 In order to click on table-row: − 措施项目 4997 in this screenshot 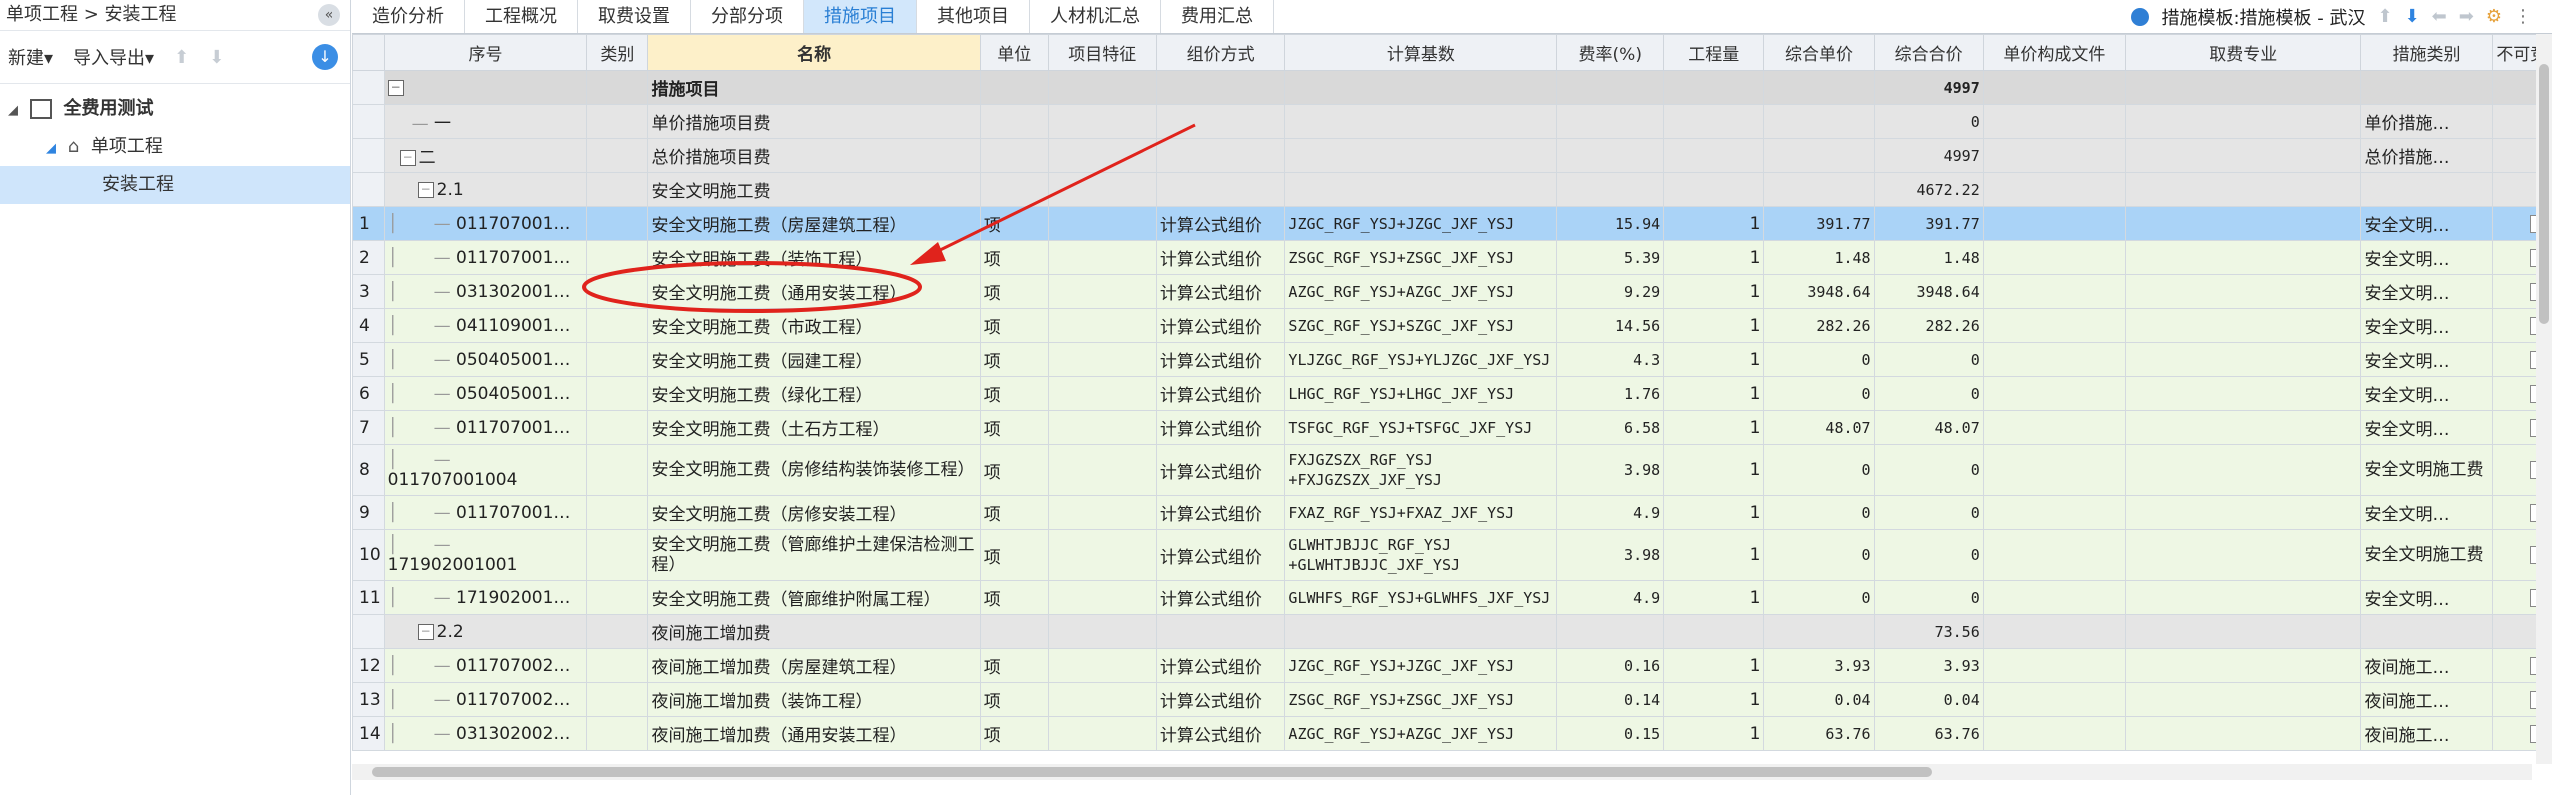, I will do `click(1452, 87)`.